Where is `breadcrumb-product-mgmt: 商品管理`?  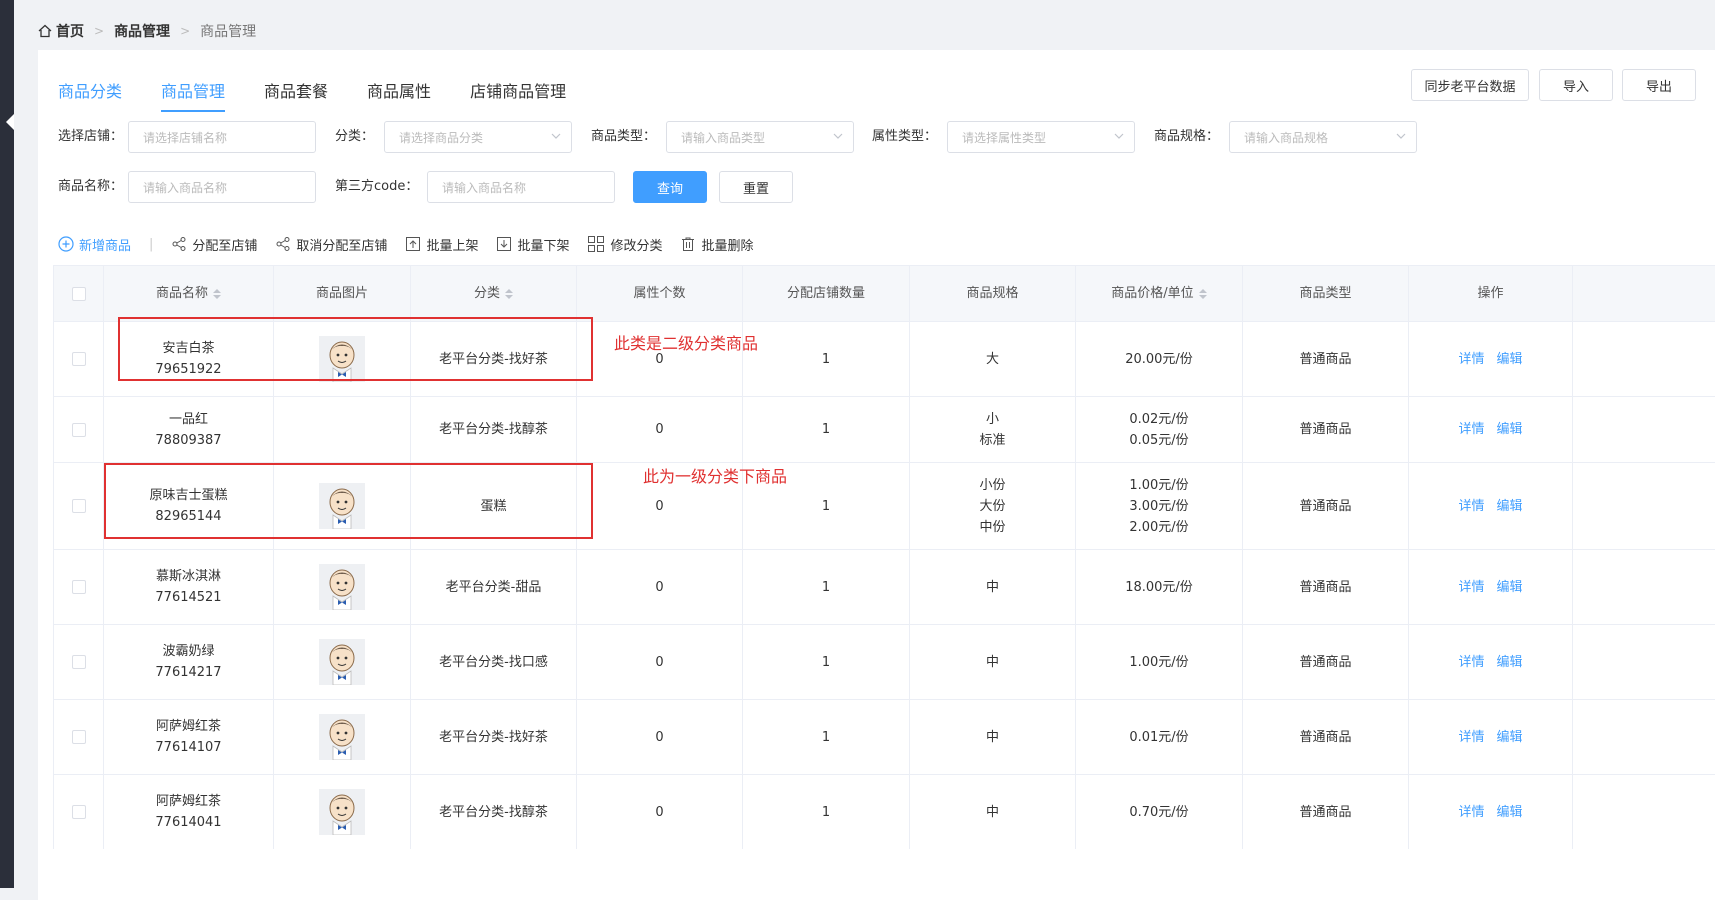
breadcrumb-product-mgmt: 商品管理 is located at coordinates (142, 31).